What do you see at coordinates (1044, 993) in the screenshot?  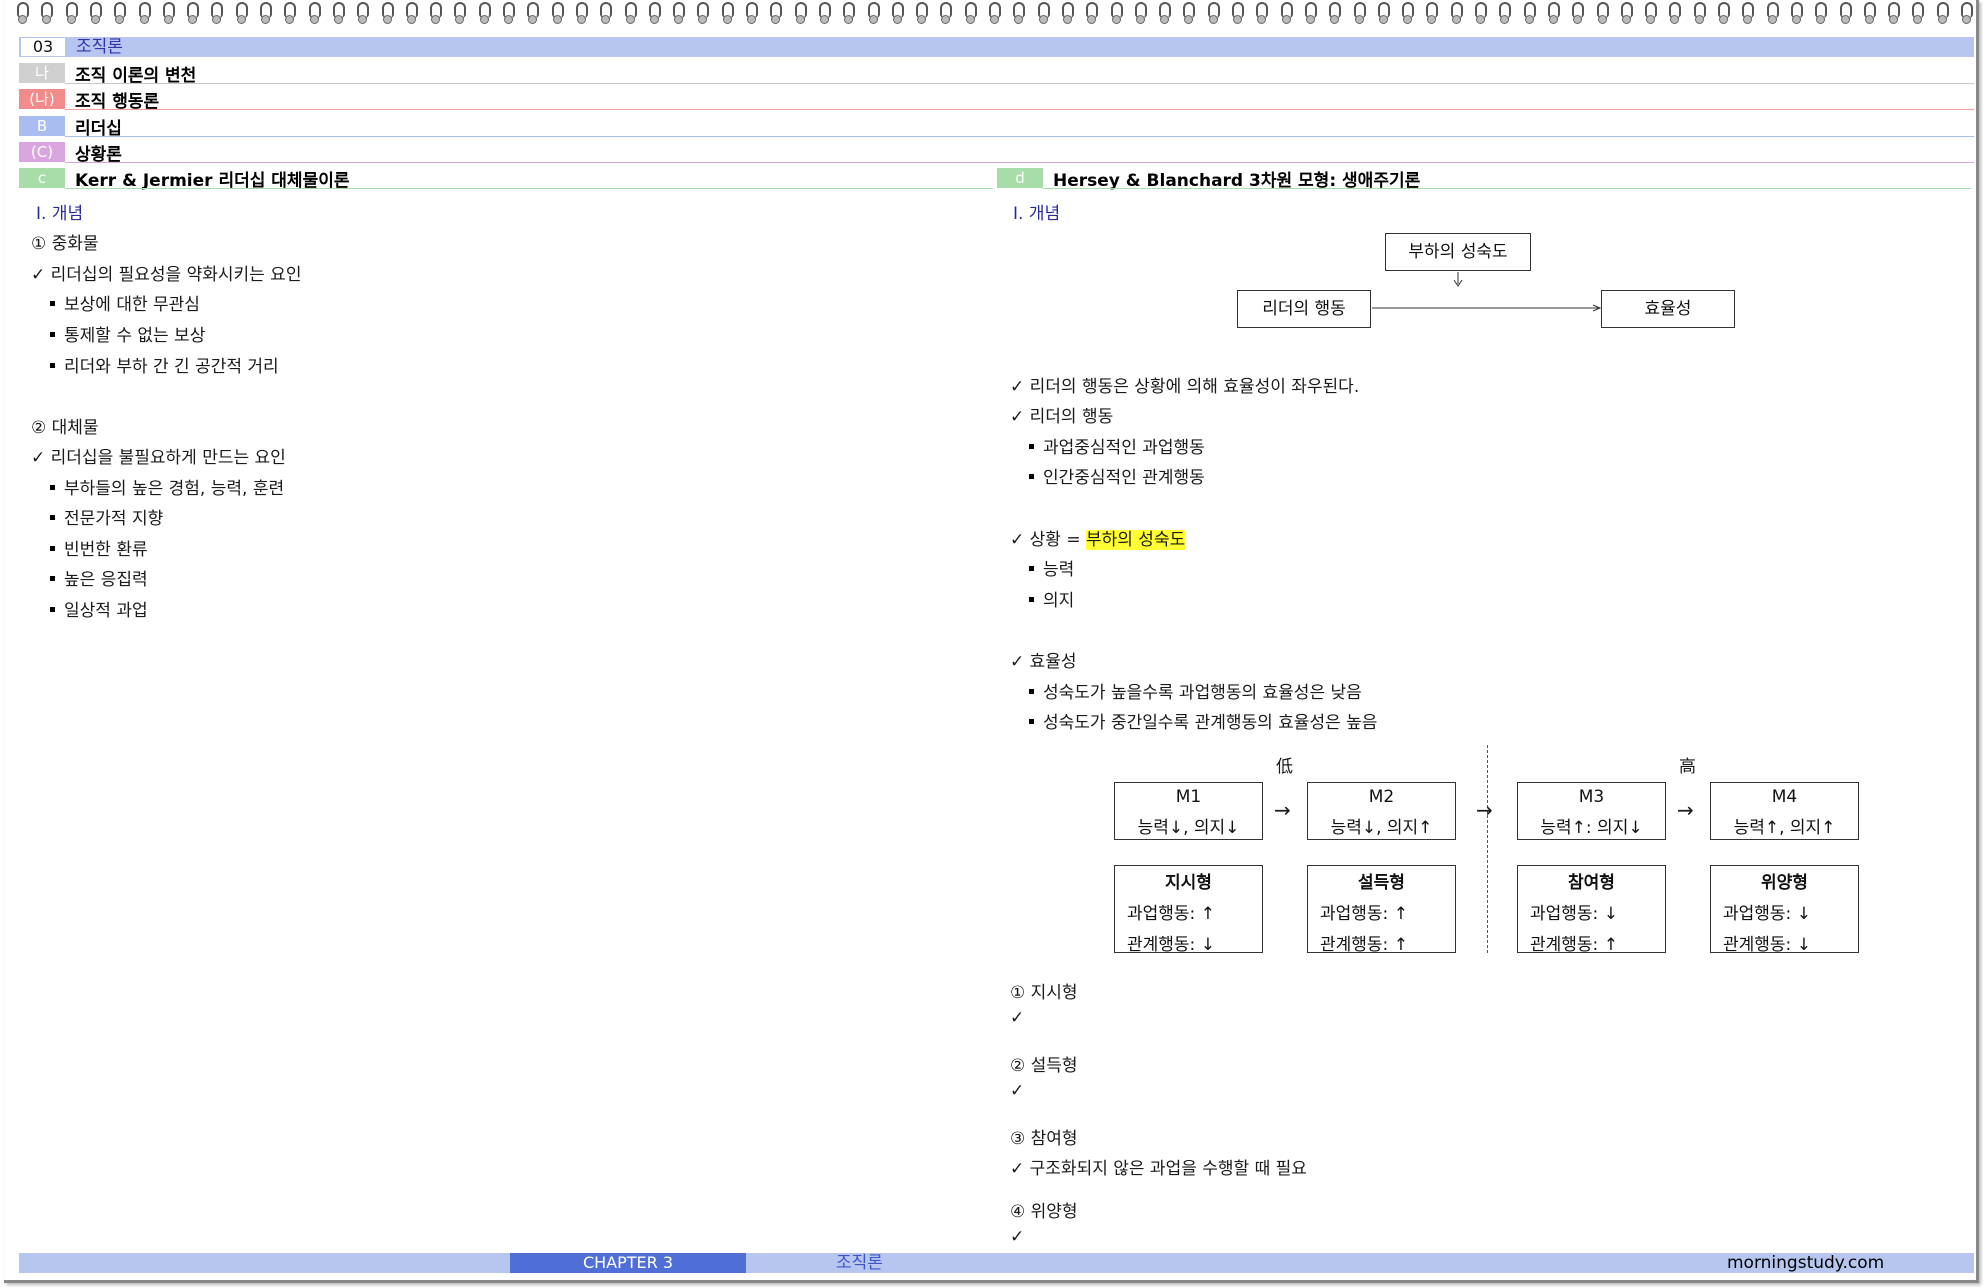 I see `item-title: ① 지시형` at bounding box center [1044, 993].